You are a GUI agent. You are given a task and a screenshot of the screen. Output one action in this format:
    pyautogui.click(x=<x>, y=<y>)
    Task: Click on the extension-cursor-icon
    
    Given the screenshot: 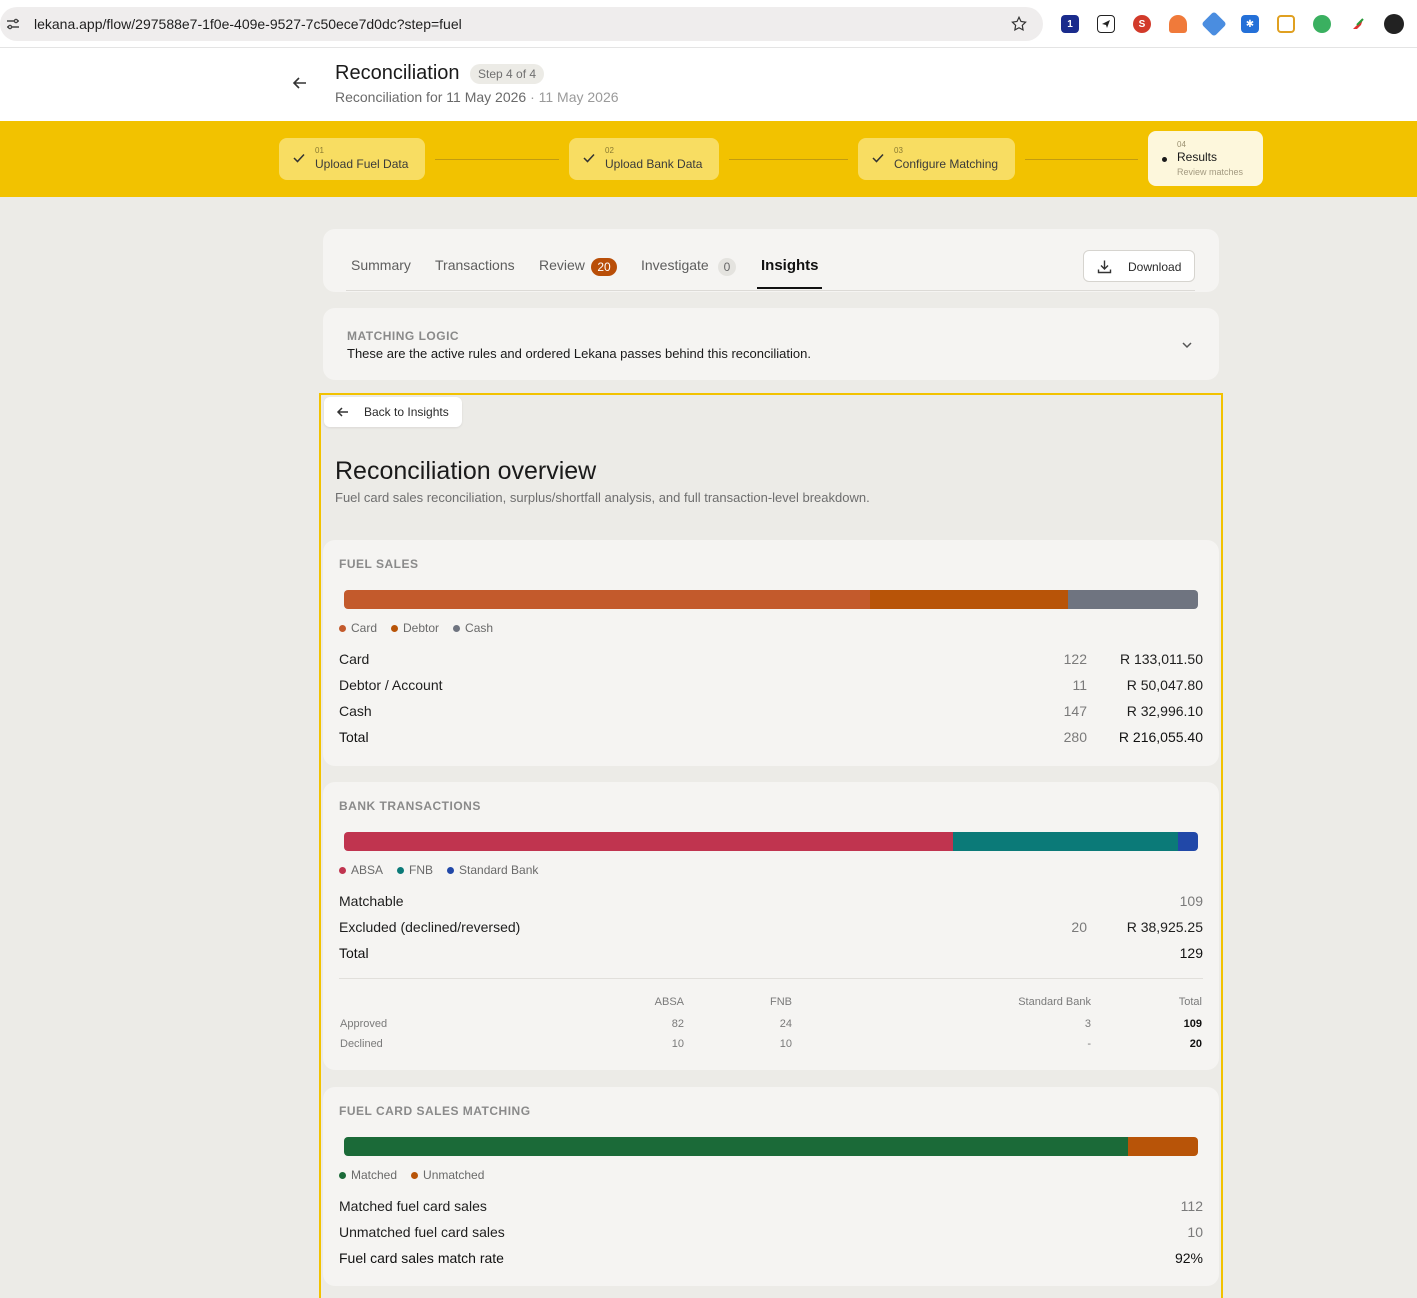 What is the action you would take?
    pyautogui.click(x=1322, y=24)
    